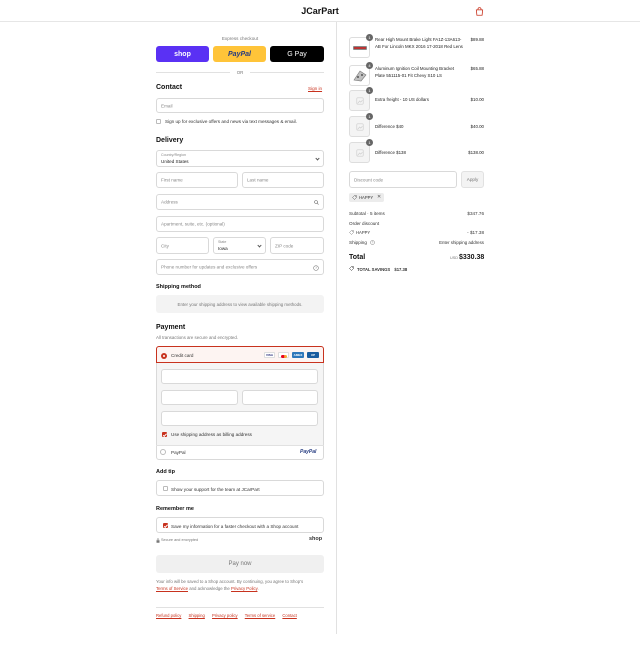 The image size is (640, 658). Describe the element at coordinates (454, 258) in the screenshot. I see `currency-label: USD` at that location.